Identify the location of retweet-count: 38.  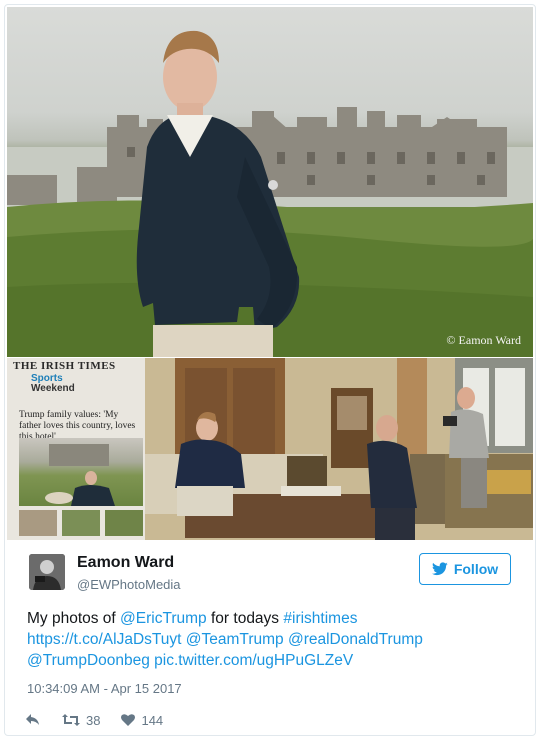
(93, 720).